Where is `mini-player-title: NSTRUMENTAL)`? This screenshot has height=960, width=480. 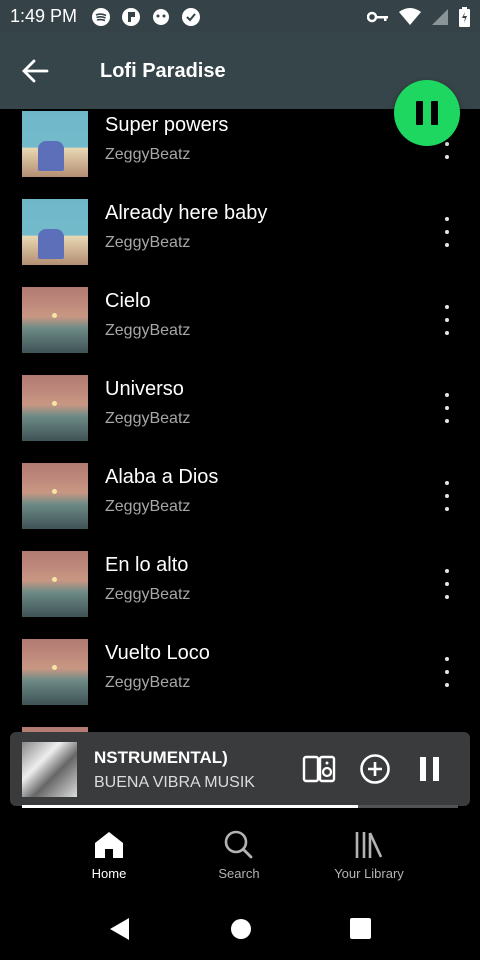 mini-player-title: NSTRUMENTAL) is located at coordinates (161, 757).